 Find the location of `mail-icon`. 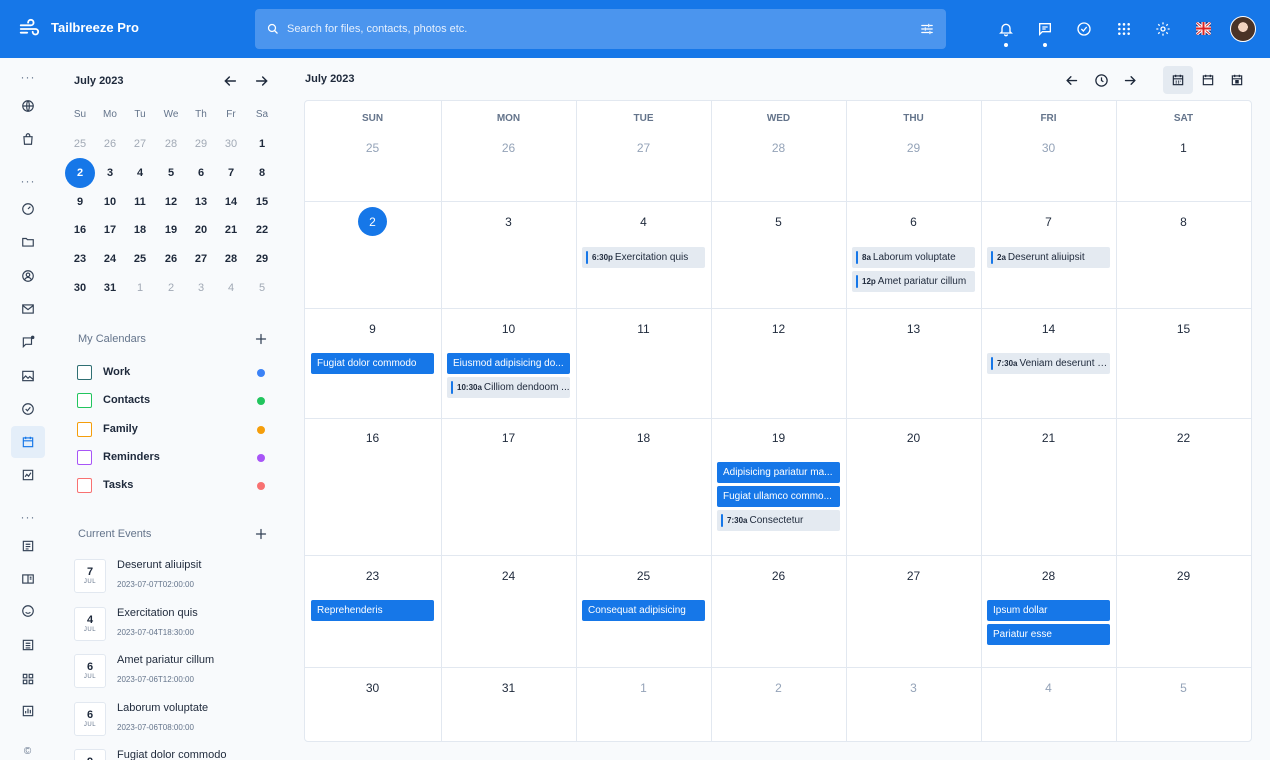

mail-icon is located at coordinates (28, 309).